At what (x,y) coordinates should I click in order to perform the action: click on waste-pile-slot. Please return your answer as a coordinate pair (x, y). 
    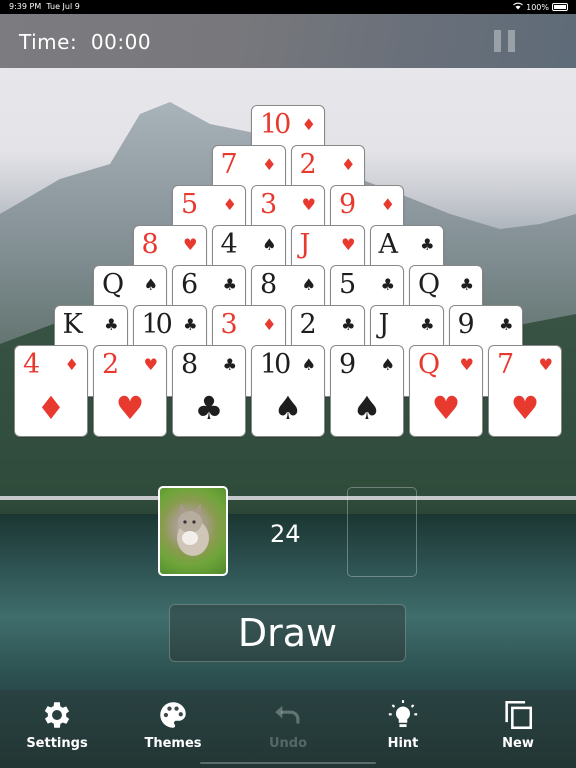
    Looking at the image, I should click on (382, 532).